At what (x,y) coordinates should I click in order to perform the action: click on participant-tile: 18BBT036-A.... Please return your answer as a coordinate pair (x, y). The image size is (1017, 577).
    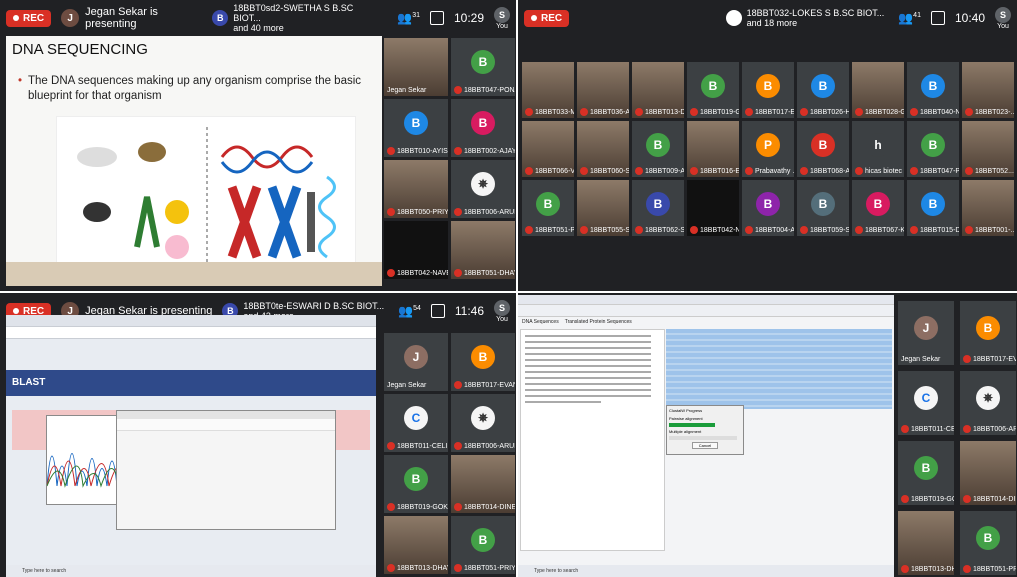
    Looking at the image, I should click on (603, 90).